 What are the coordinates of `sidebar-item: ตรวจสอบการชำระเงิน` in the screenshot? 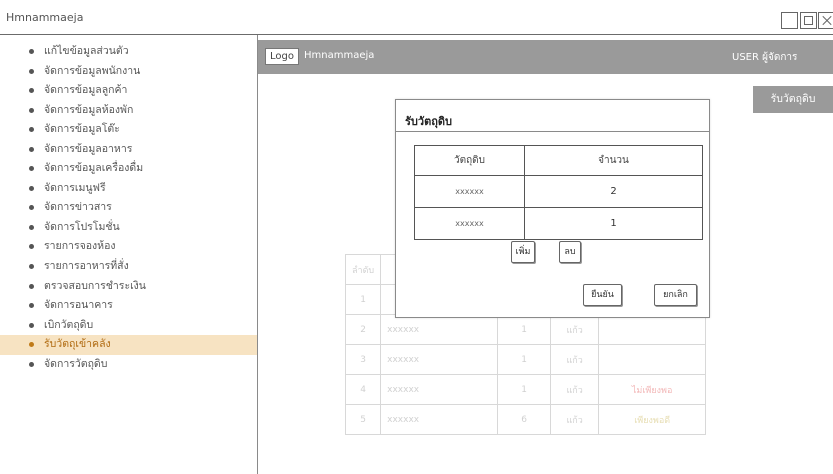 It's located at (128, 287).